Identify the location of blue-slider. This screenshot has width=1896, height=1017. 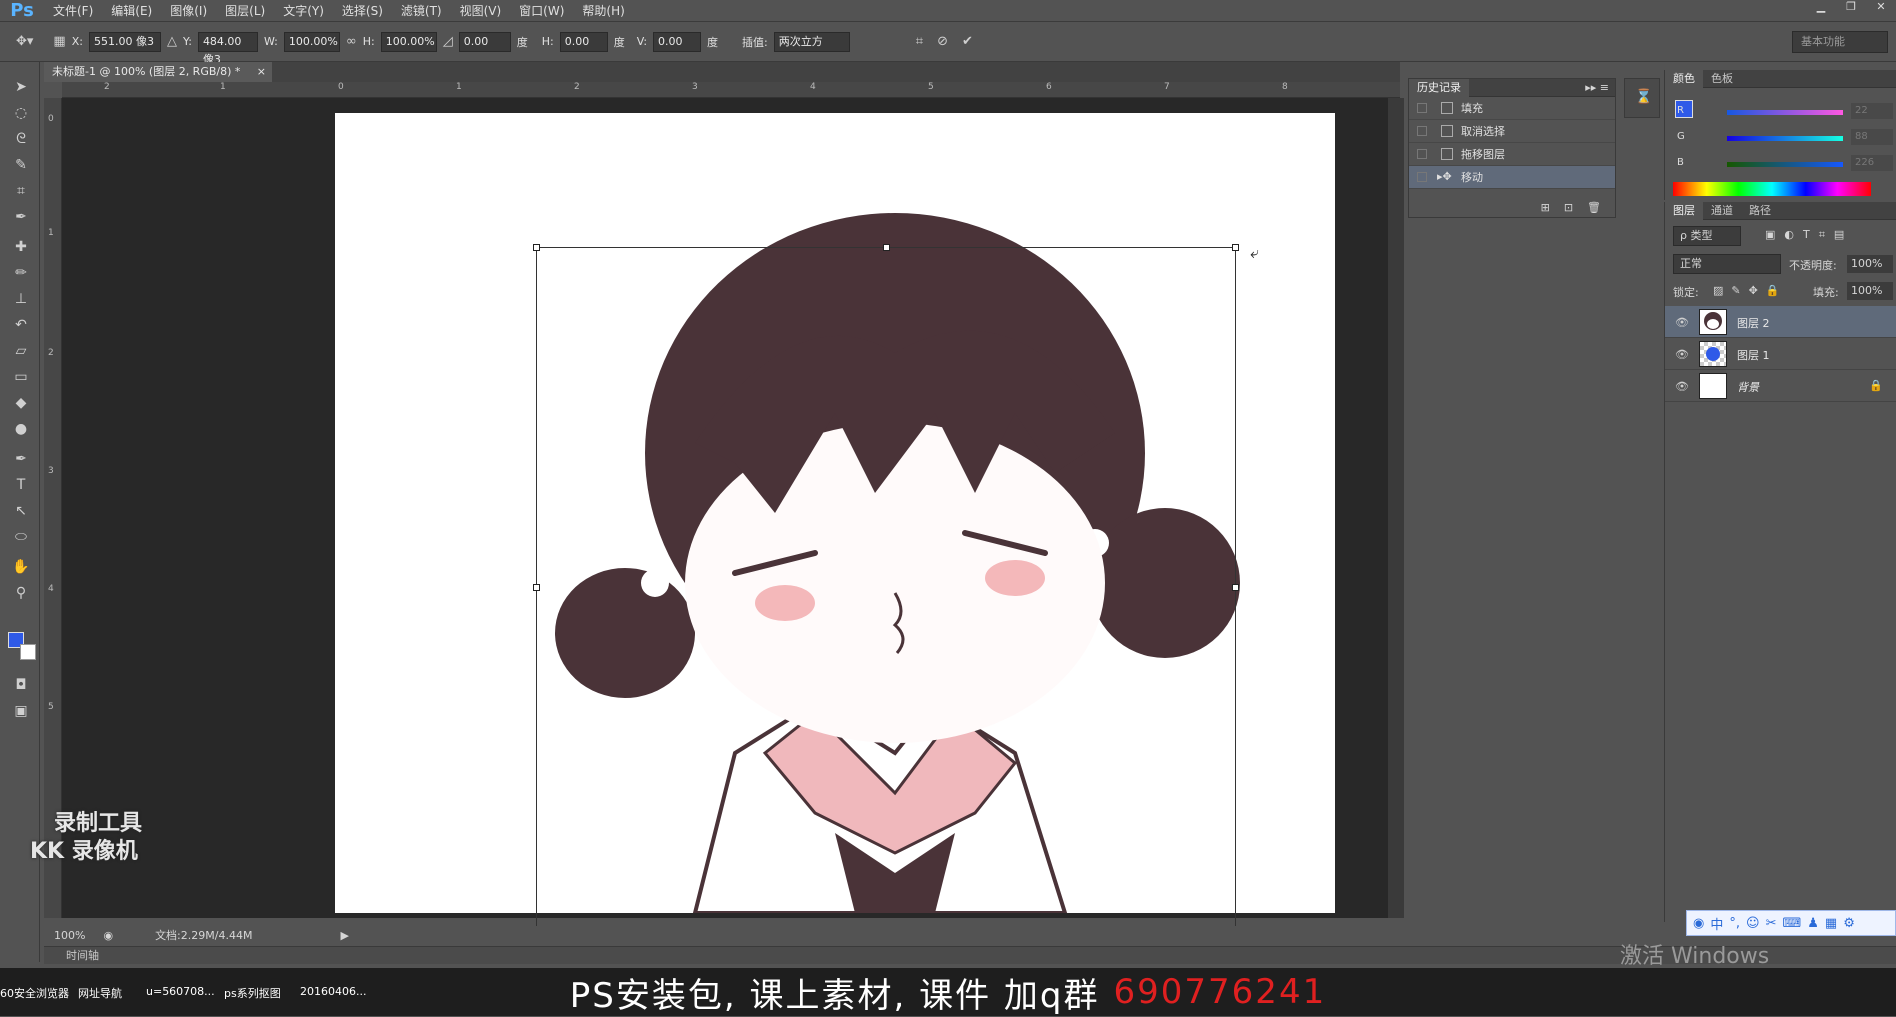
(1785, 164).